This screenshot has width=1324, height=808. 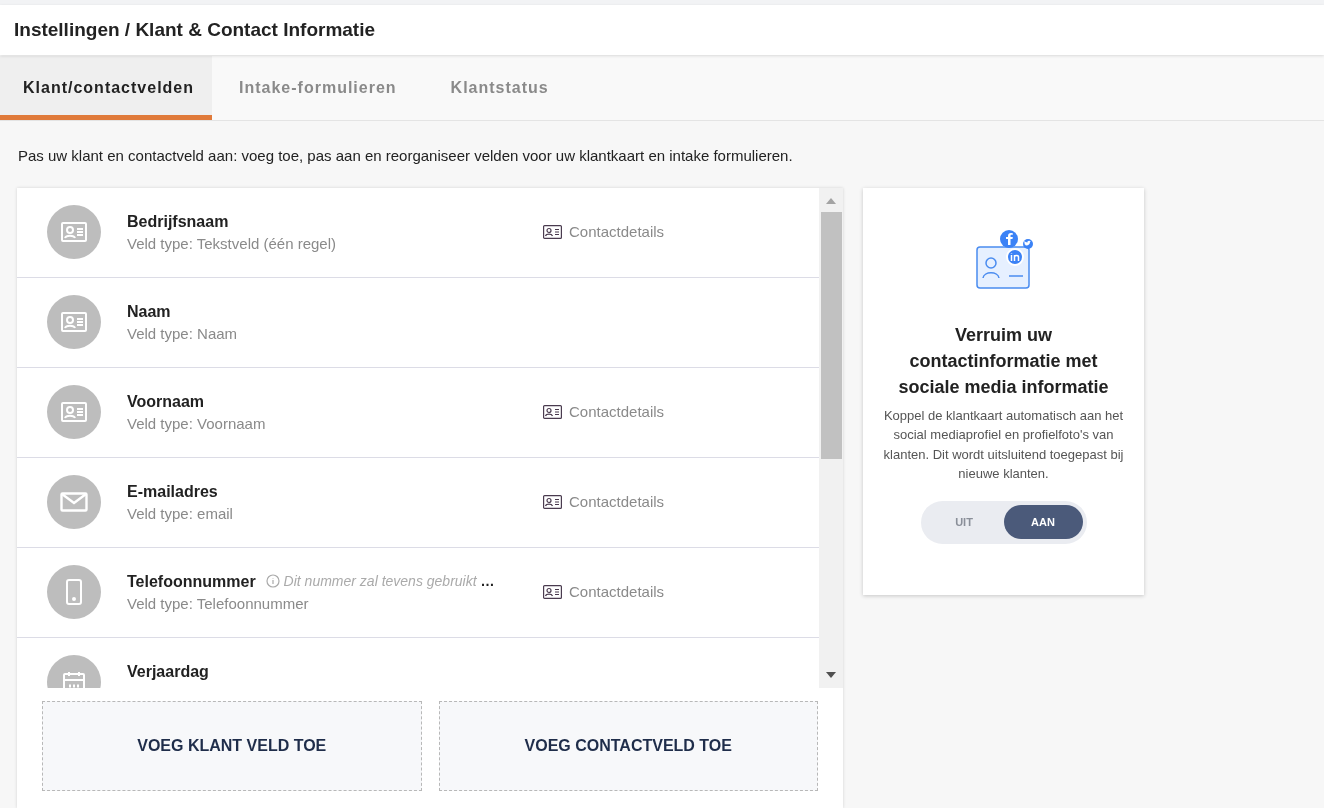 I want to click on social-contact-card-icon, so click(x=1003, y=259).